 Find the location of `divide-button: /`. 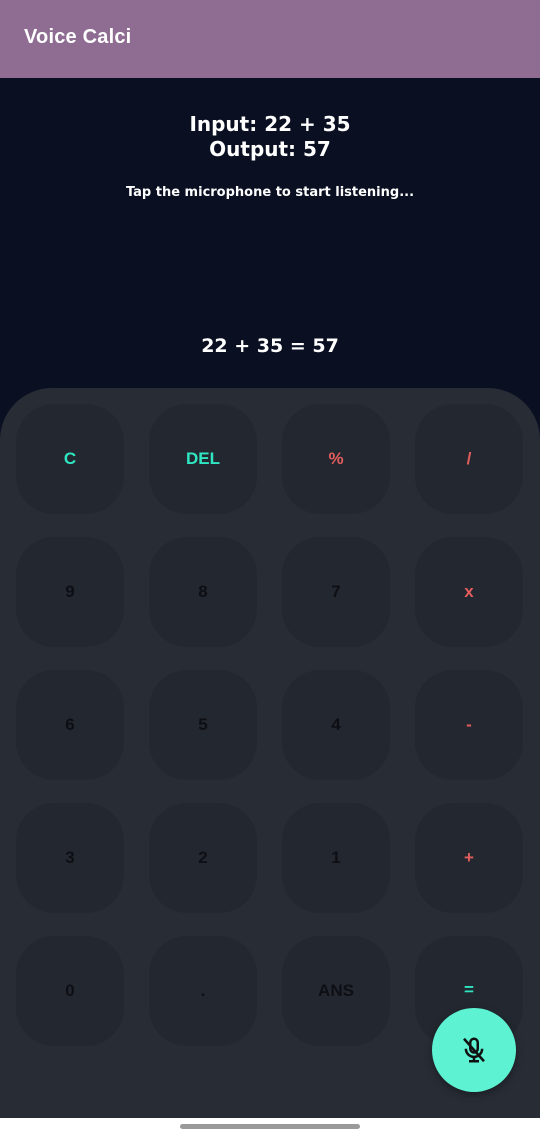

divide-button: / is located at coordinates (469, 459).